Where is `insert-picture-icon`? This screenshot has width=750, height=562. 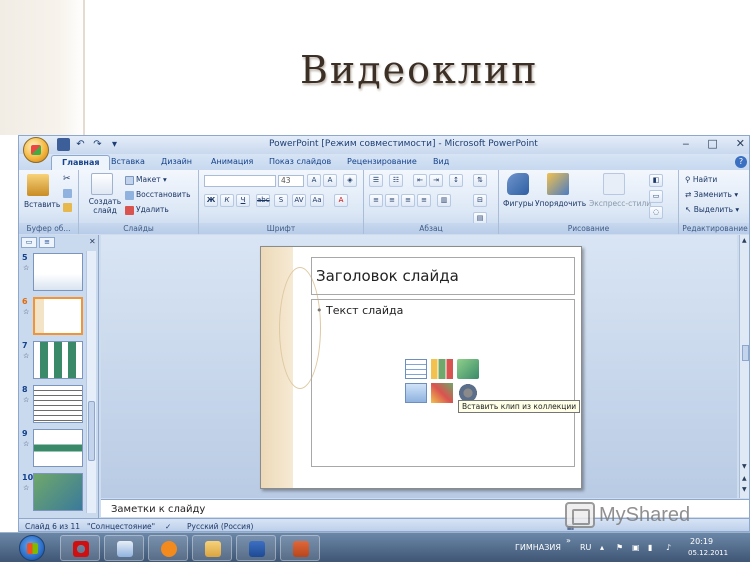 insert-picture-icon is located at coordinates (416, 393).